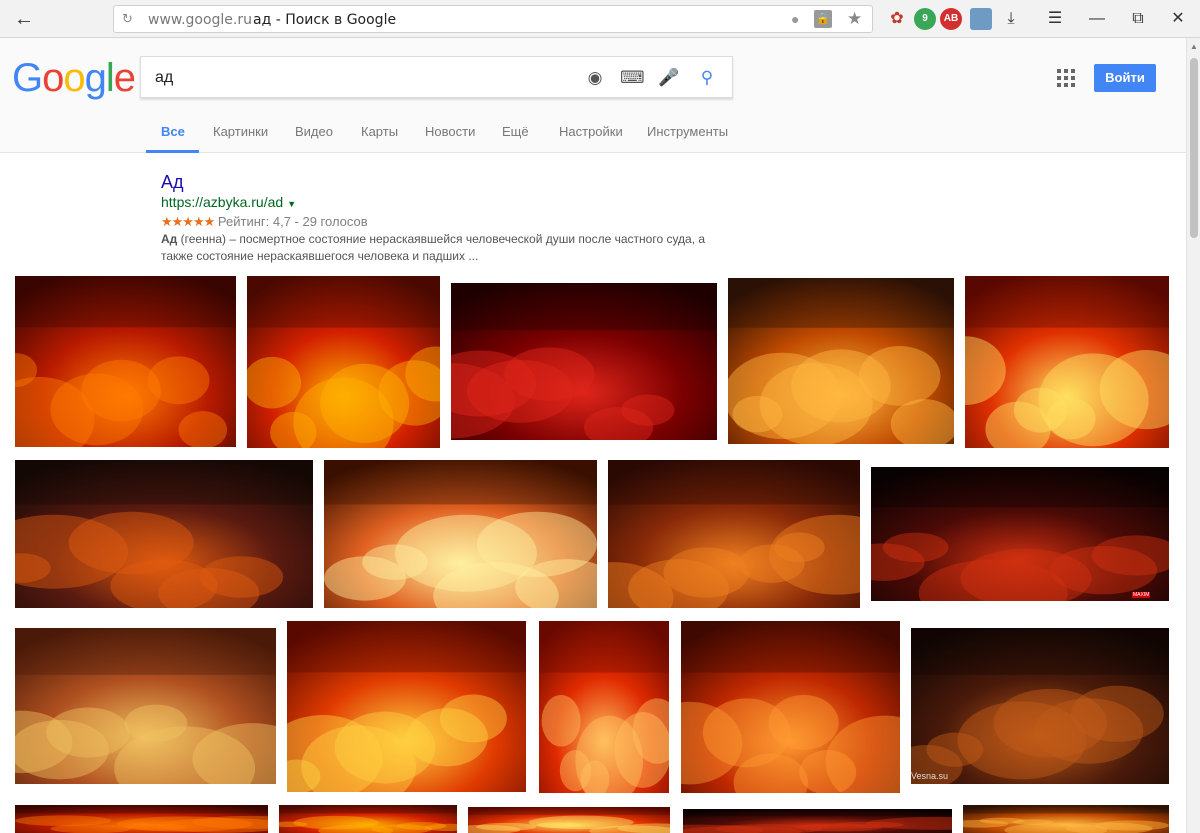 Image resolution: width=1200 pixels, height=833 pixels. What do you see at coordinates (173, 131) in the screenshot?
I see `tab-all: Все` at bounding box center [173, 131].